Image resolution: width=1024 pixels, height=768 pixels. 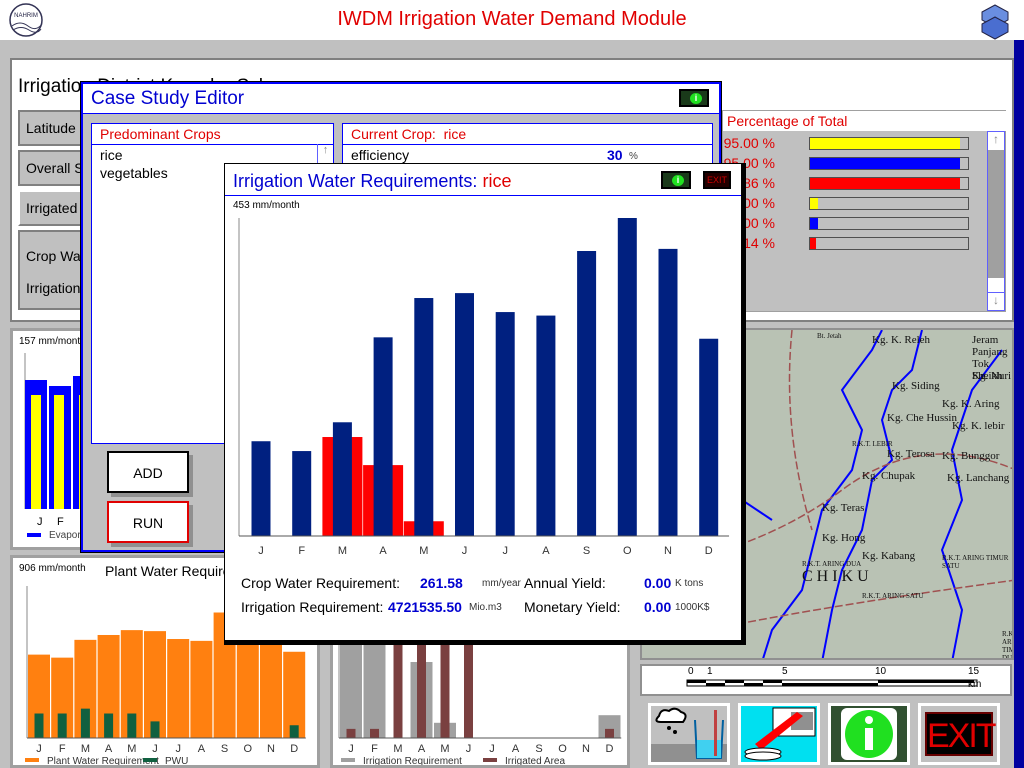 I want to click on monetary-yield-unit: 1000K$, so click(x=692, y=607).